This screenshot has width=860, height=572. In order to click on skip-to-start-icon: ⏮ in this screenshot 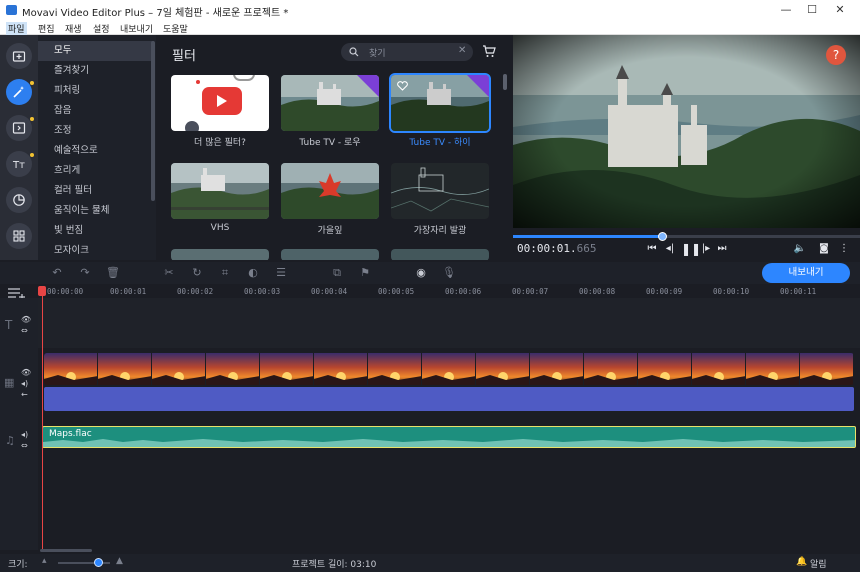, I will do `click(652, 249)`.